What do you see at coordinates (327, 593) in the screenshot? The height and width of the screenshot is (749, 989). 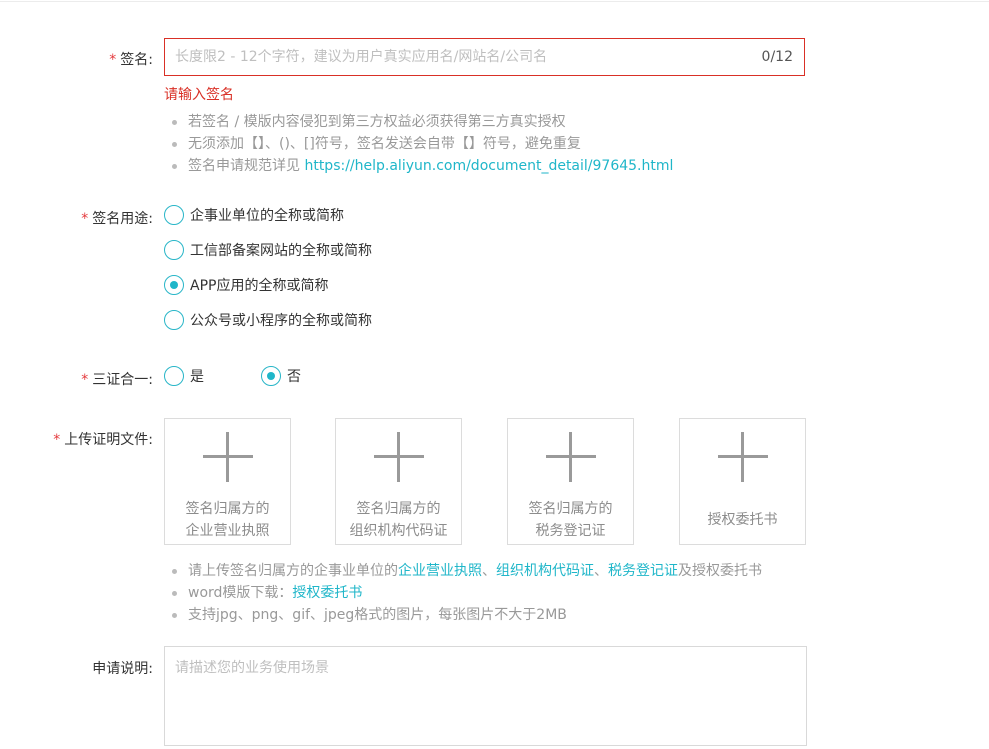 I see `power-of-attorney-template-link: 授权委托书` at bounding box center [327, 593].